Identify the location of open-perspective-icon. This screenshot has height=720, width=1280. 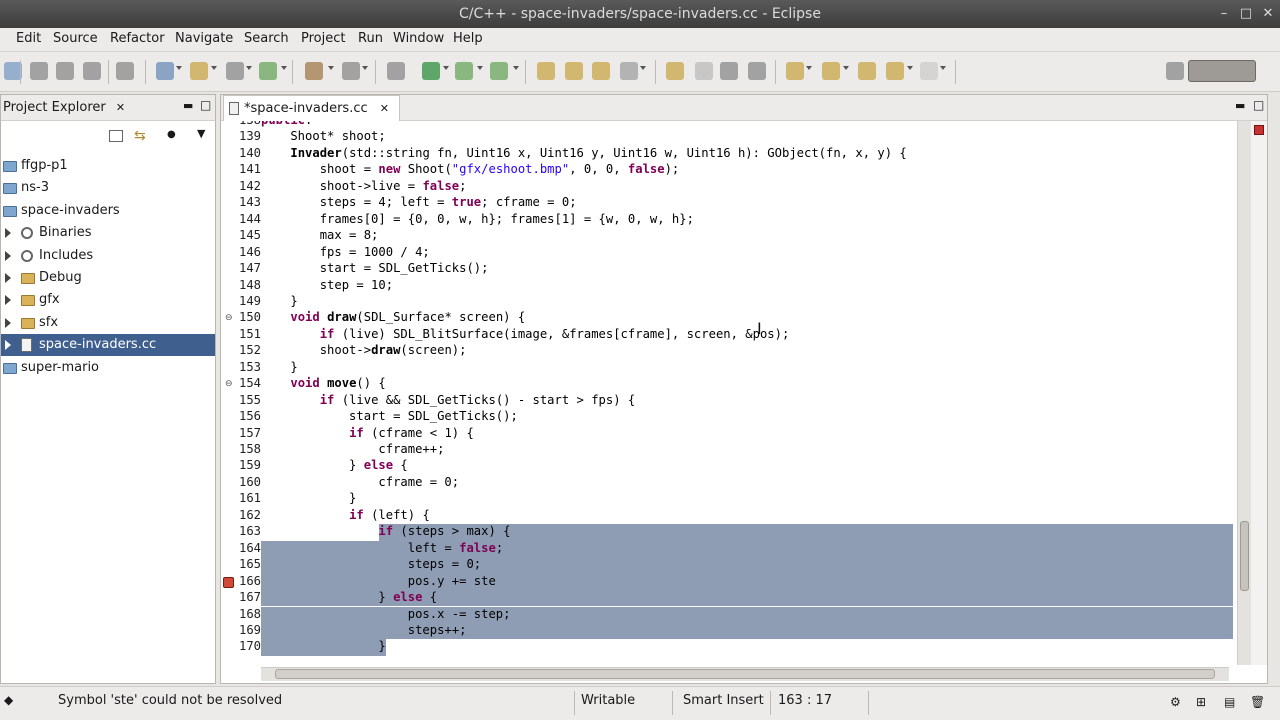
(1175, 71).